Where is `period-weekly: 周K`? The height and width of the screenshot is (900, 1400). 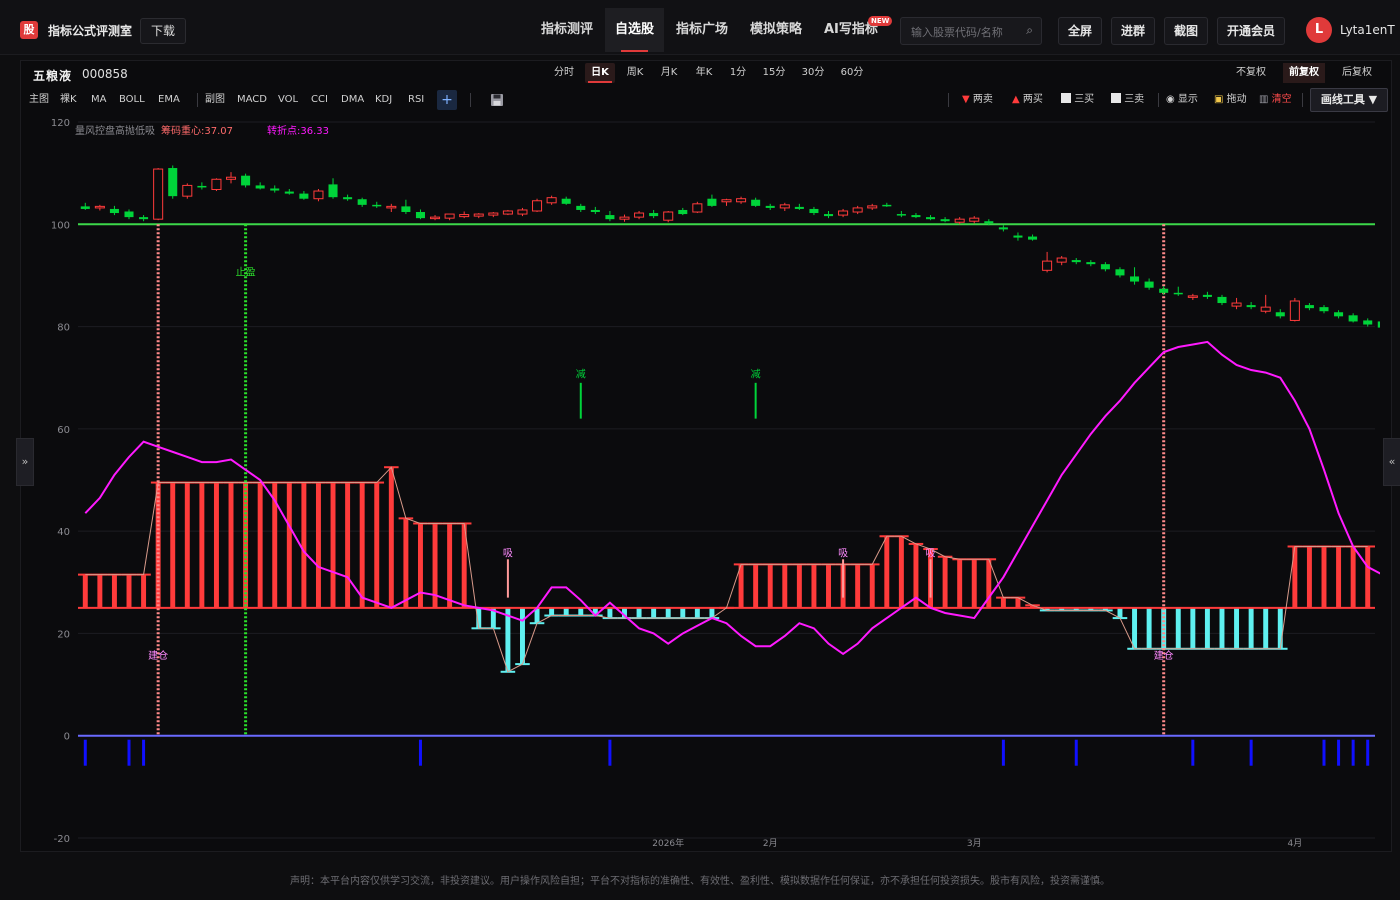
period-weekly: 周K is located at coordinates (635, 73).